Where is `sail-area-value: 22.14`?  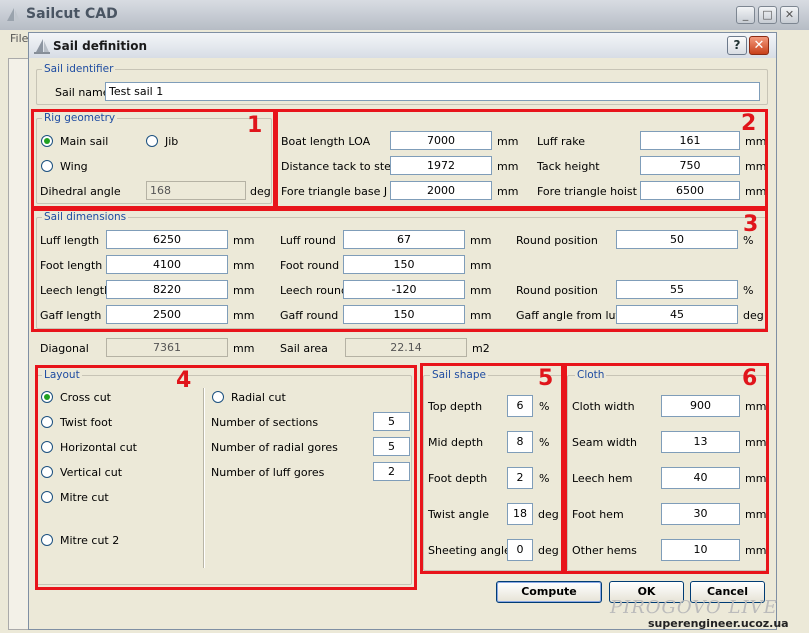 sail-area-value: 22.14 is located at coordinates (406, 347).